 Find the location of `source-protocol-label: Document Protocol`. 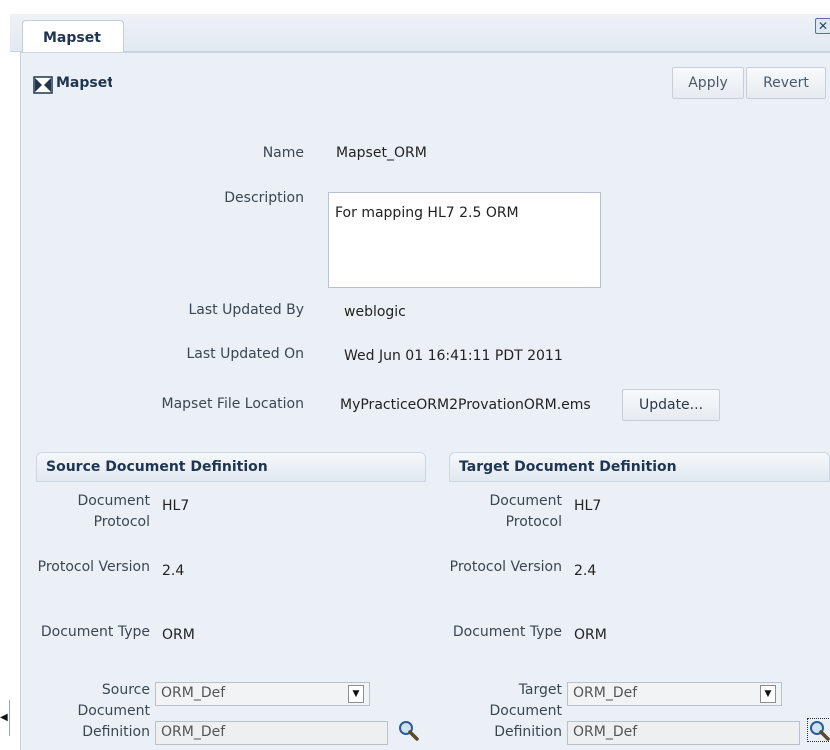

source-protocol-label: Document Protocol is located at coordinates (113, 511).